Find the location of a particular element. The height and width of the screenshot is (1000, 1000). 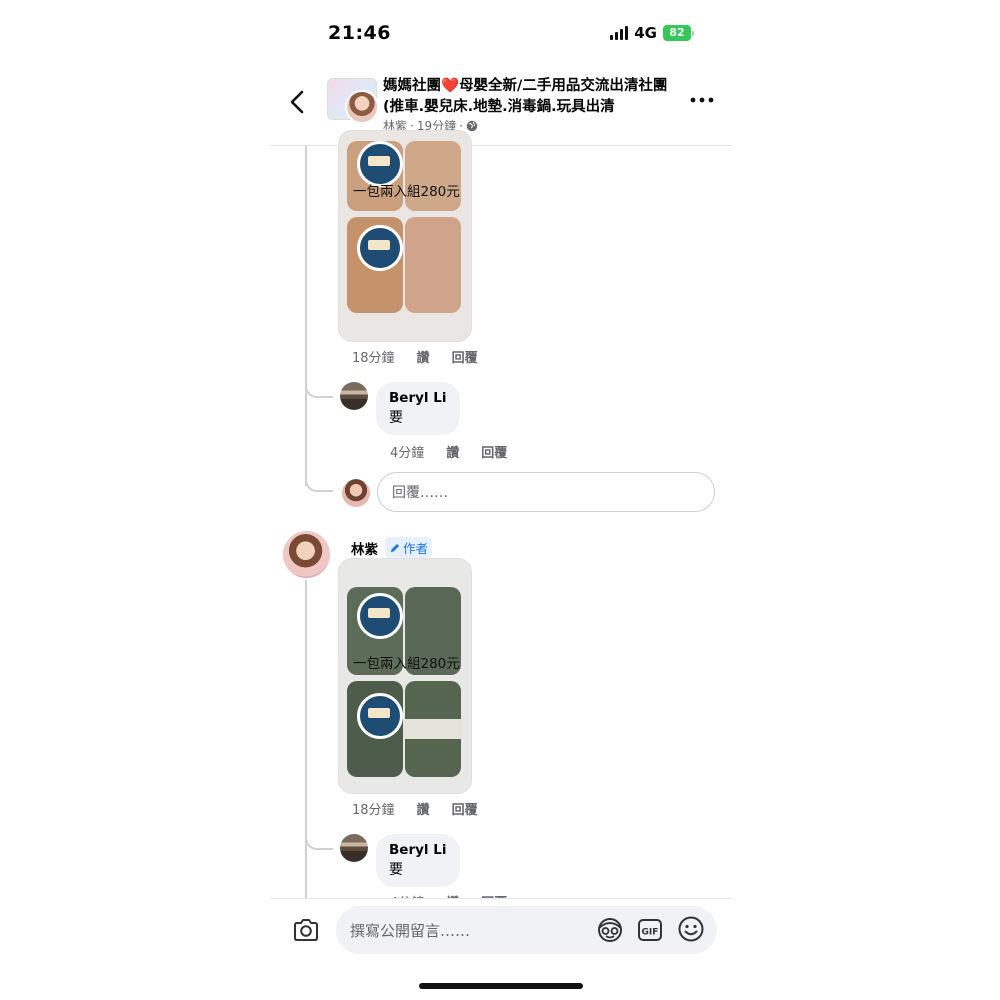

svg-text: GIF is located at coordinates (650, 933).